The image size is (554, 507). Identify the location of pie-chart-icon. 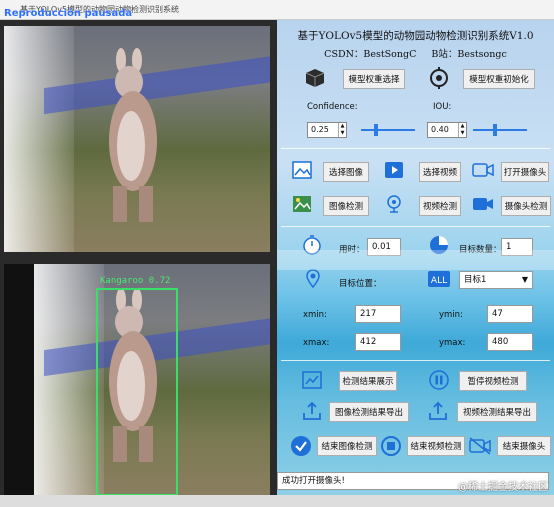
(439, 245).